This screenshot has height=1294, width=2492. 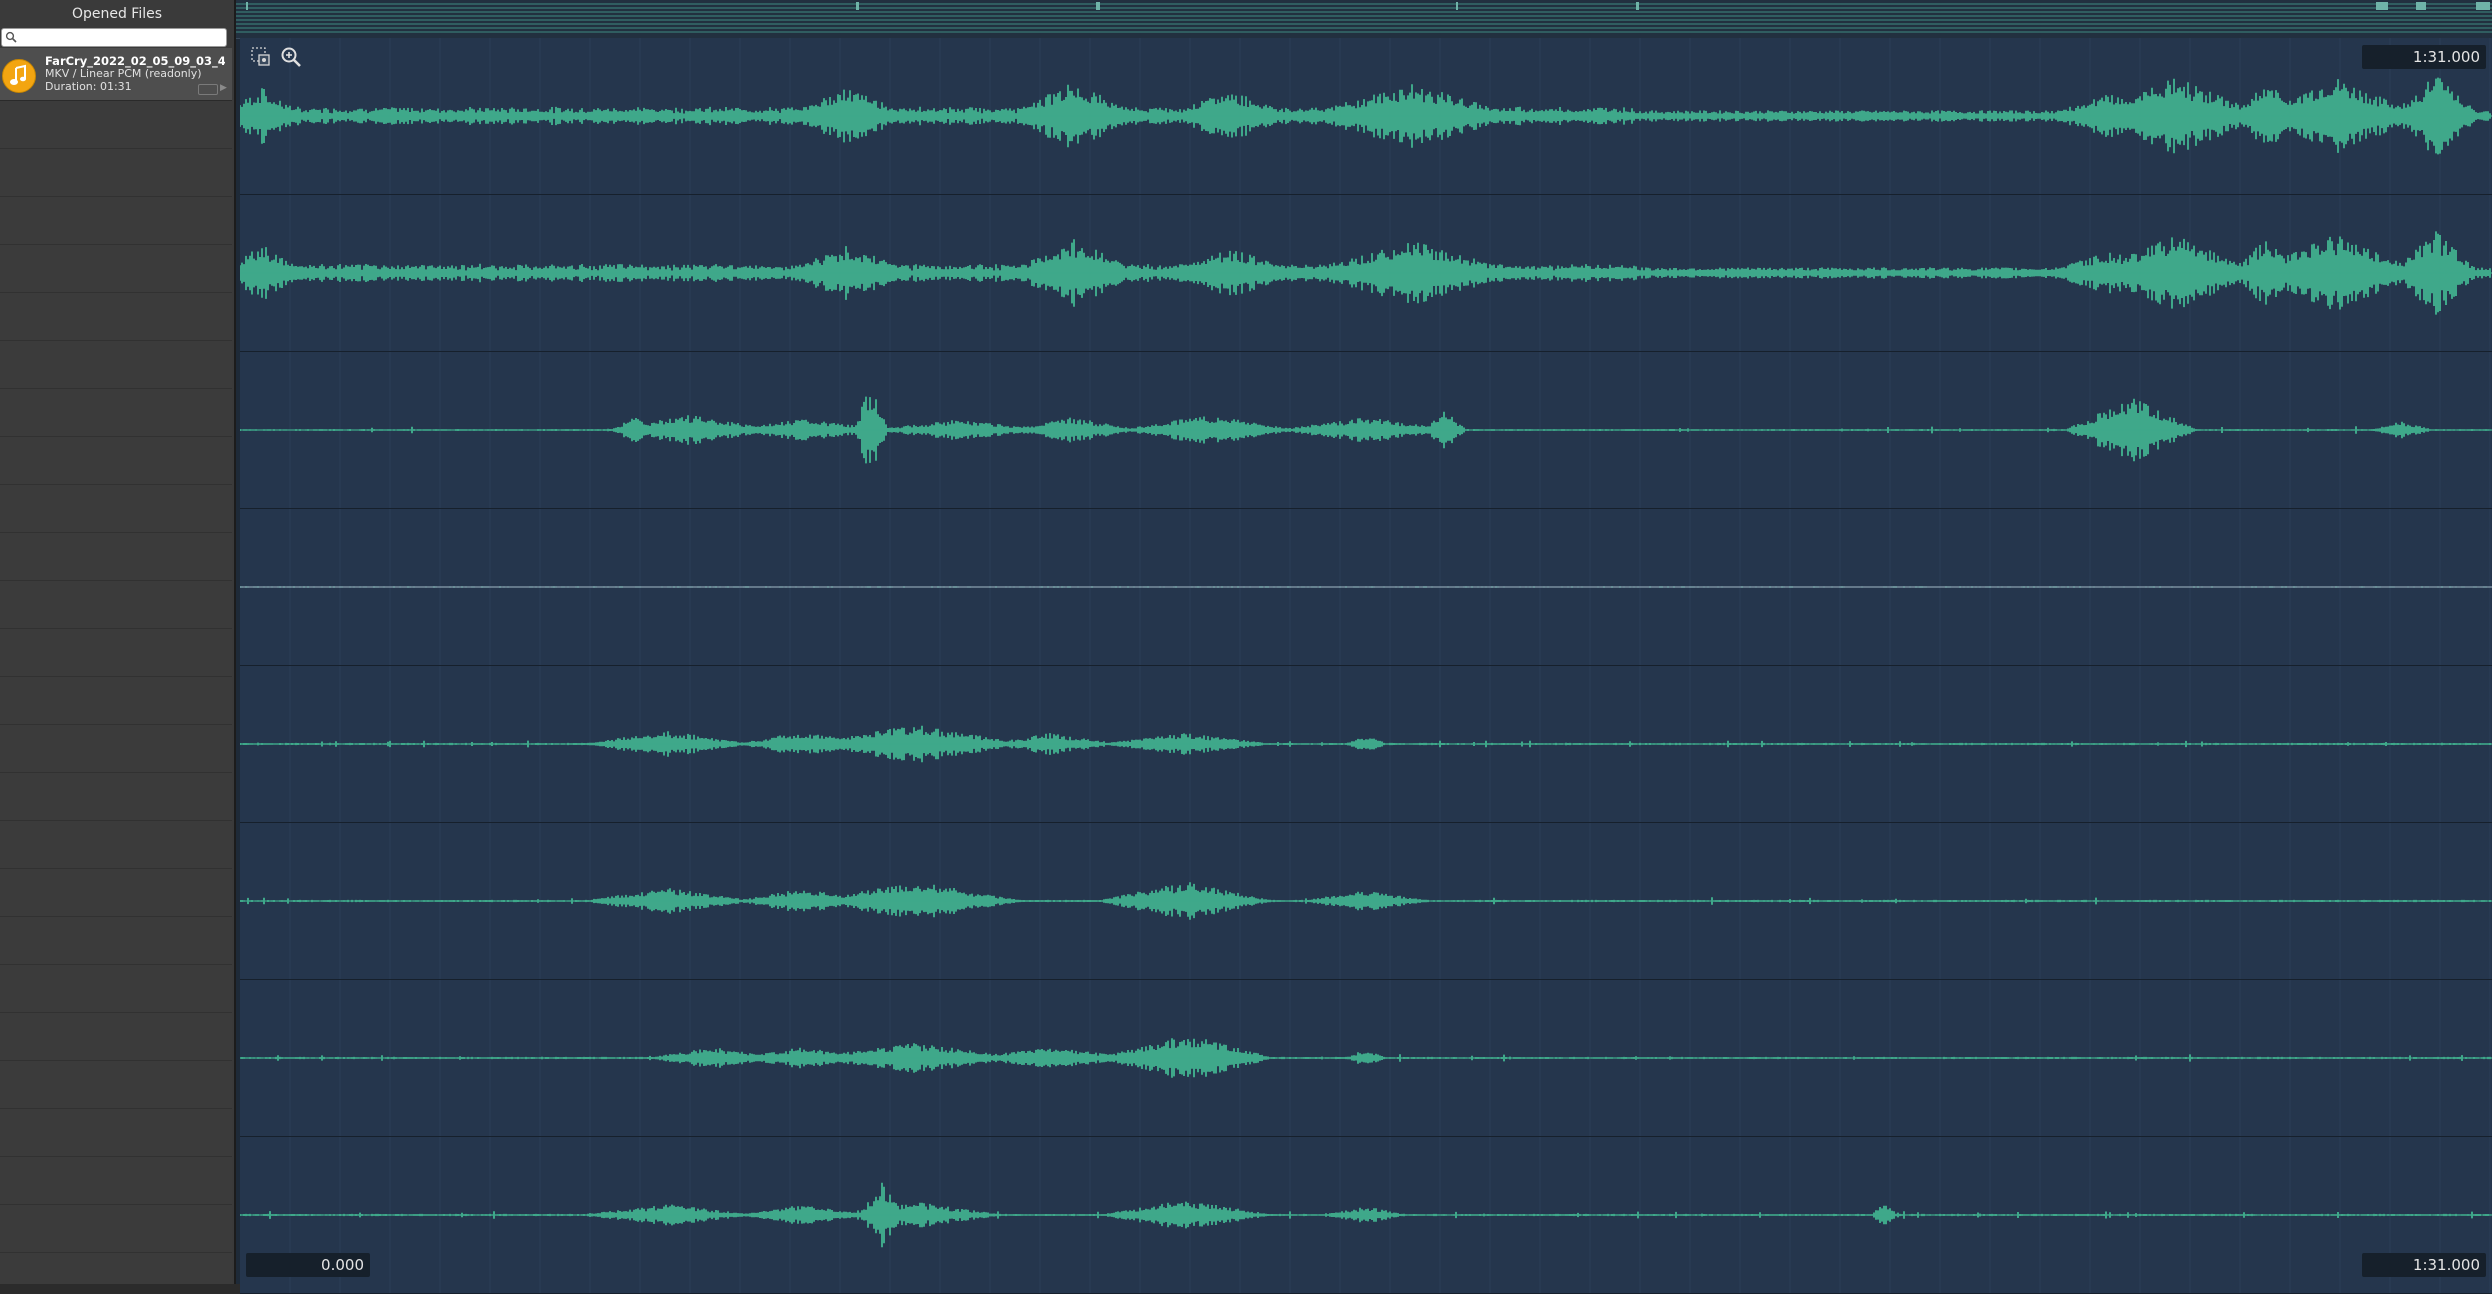 What do you see at coordinates (19, 76) in the screenshot?
I see `audio-file-icon` at bounding box center [19, 76].